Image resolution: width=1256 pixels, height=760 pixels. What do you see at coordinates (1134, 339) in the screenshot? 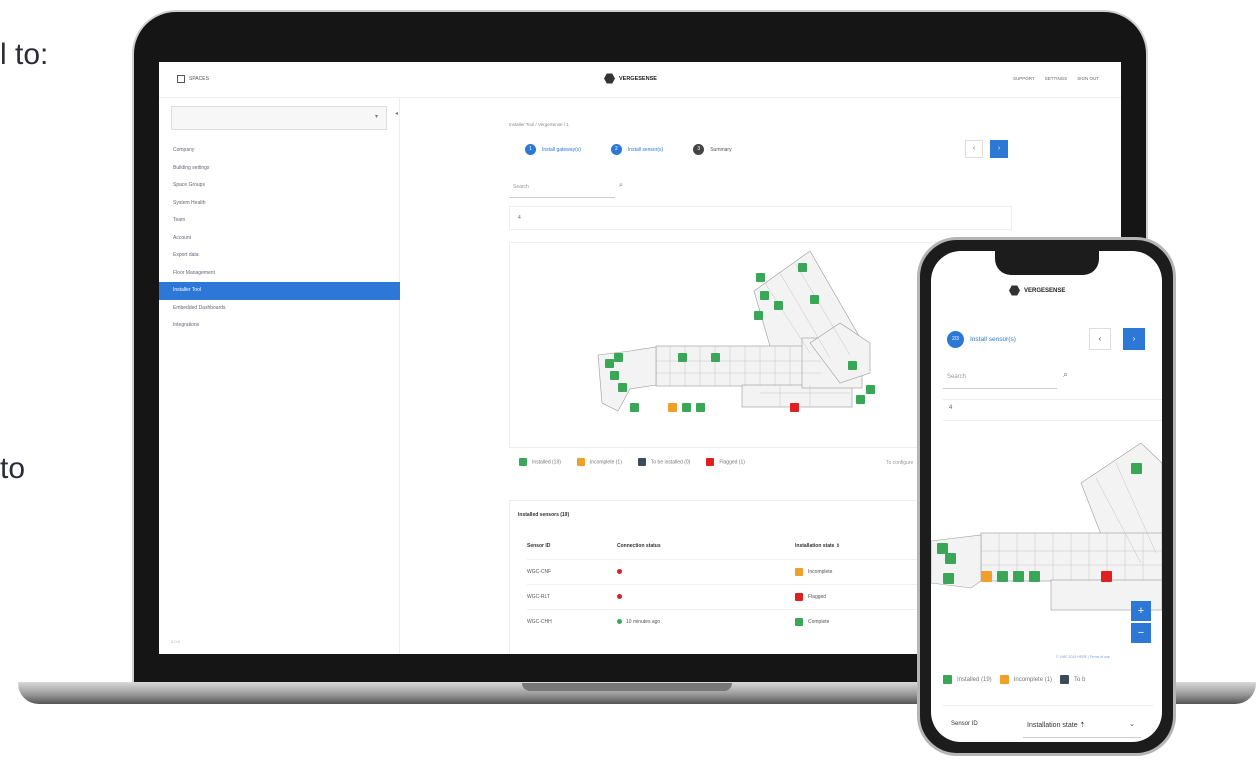
I see `phone-next-button: ›` at bounding box center [1134, 339].